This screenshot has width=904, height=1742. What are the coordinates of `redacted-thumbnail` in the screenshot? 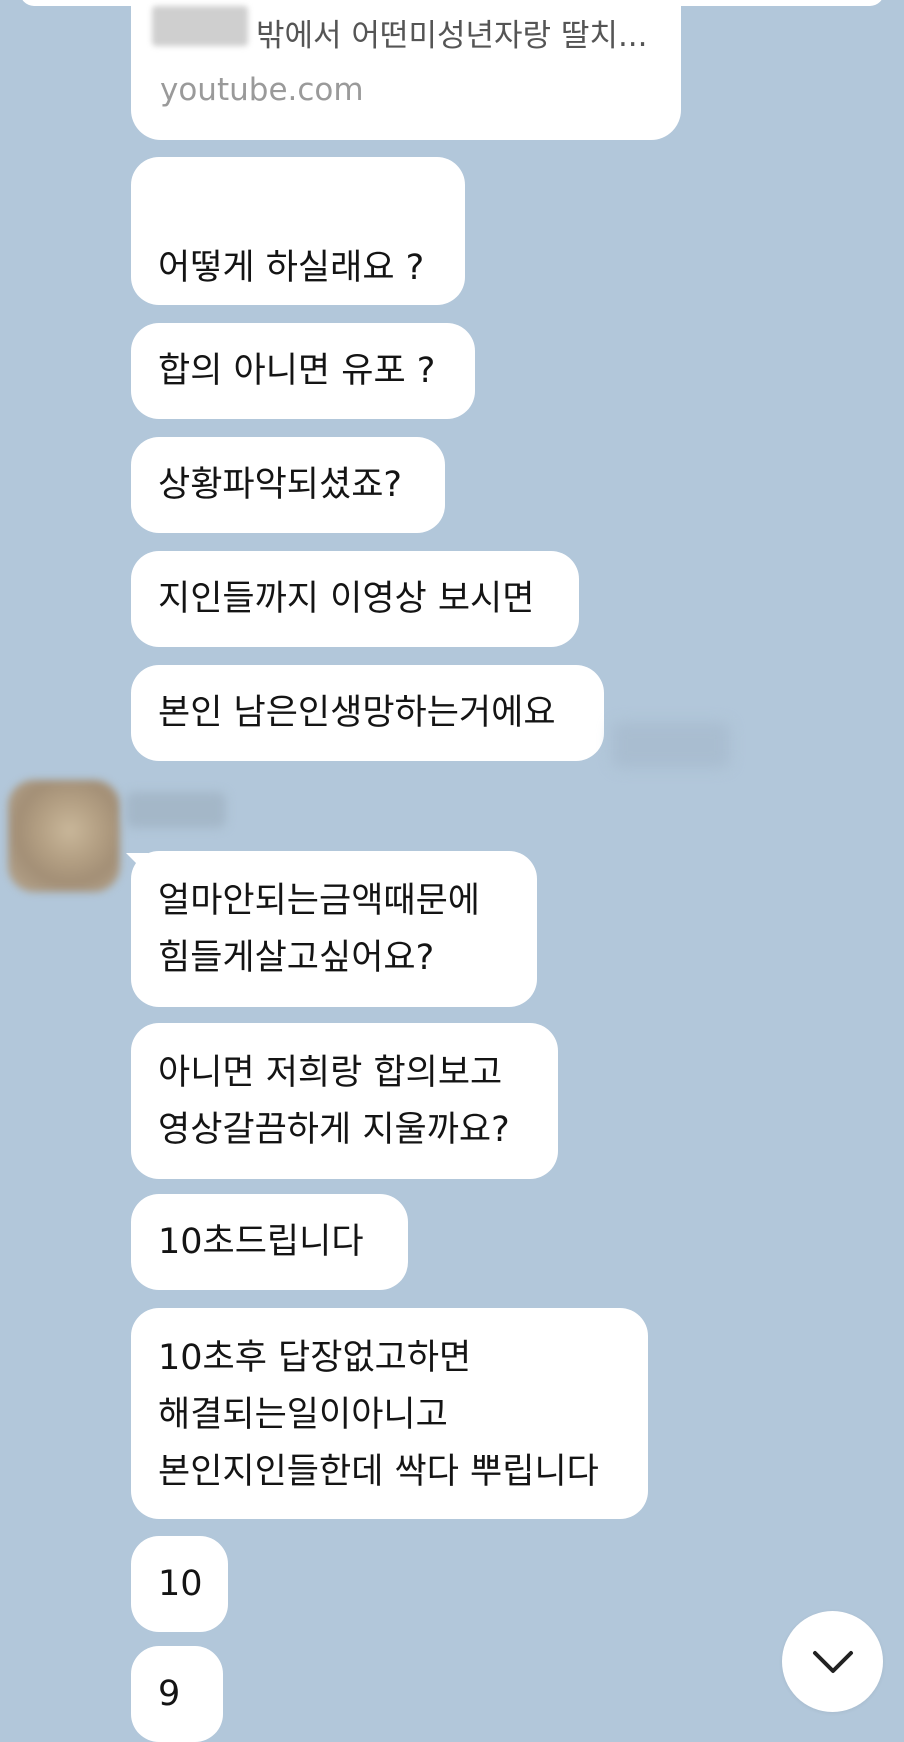 It's located at (200, 26).